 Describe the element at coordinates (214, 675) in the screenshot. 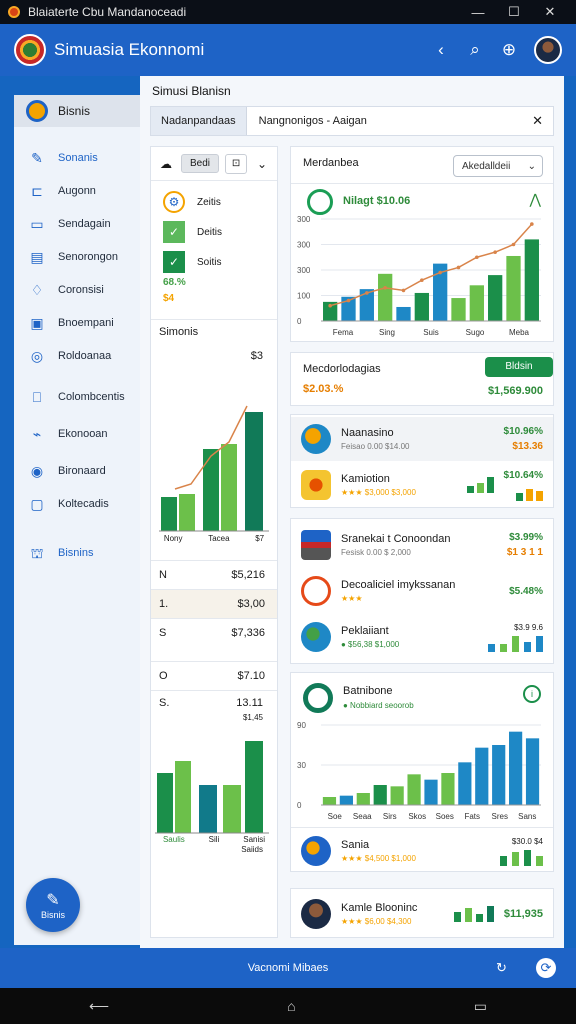

I see `table-row: O $7.10` at that location.